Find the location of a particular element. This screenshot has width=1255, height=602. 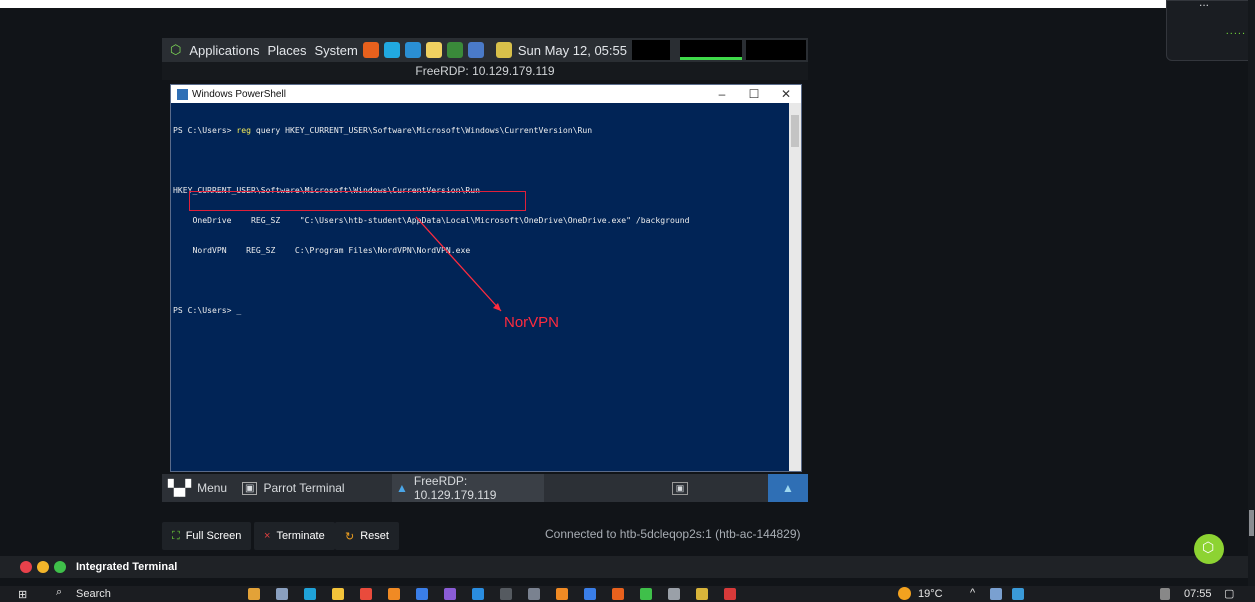

htb-cube-button: ⬡ is located at coordinates (1209, 549).